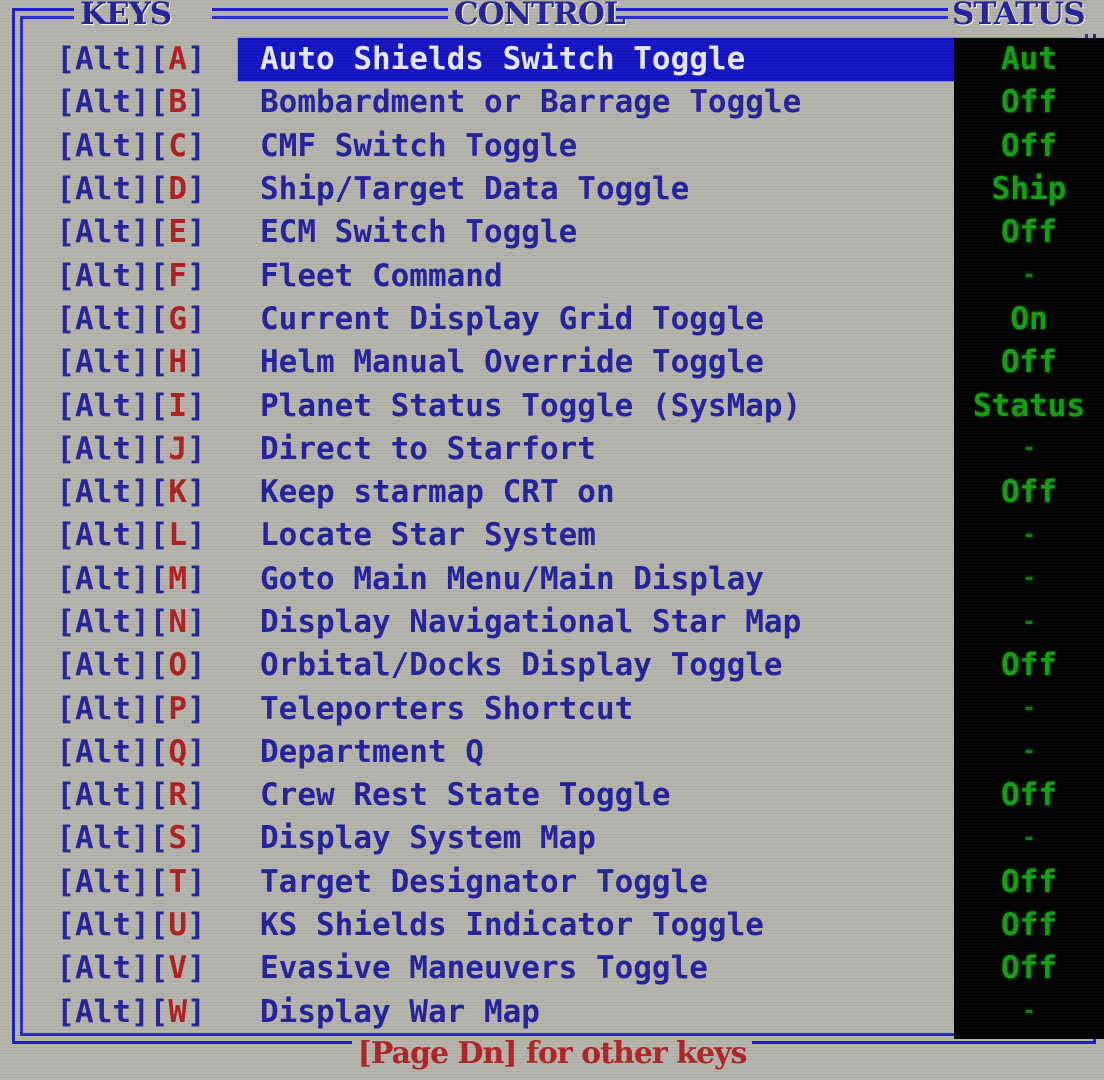 This screenshot has width=1104, height=1080. I want to click on shortcut-row: [Alt][V] Evasive Maneuvers Toggle, so click(554, 968).